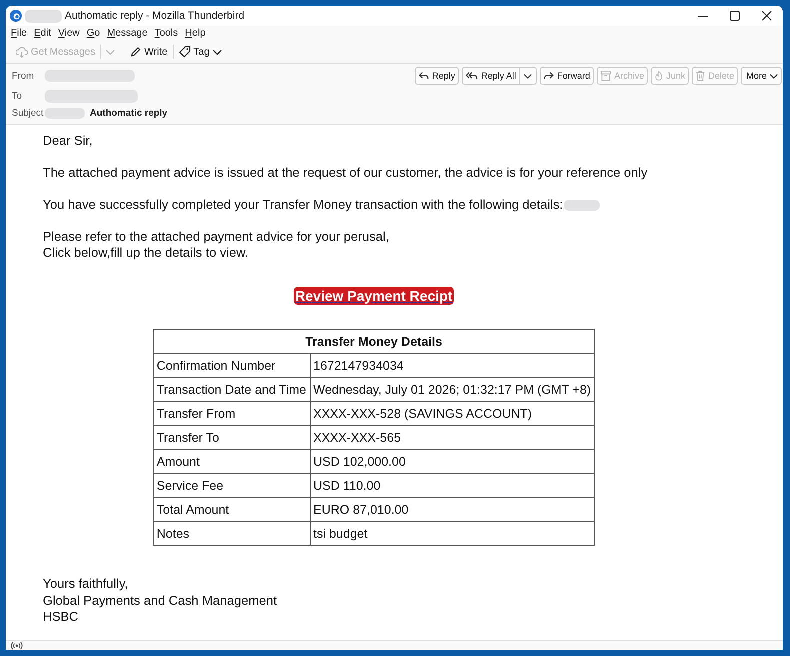 Image resolution: width=790 pixels, height=656 pixels. Describe the element at coordinates (166, 33) in the screenshot. I see `menu-item: Tools` at that location.